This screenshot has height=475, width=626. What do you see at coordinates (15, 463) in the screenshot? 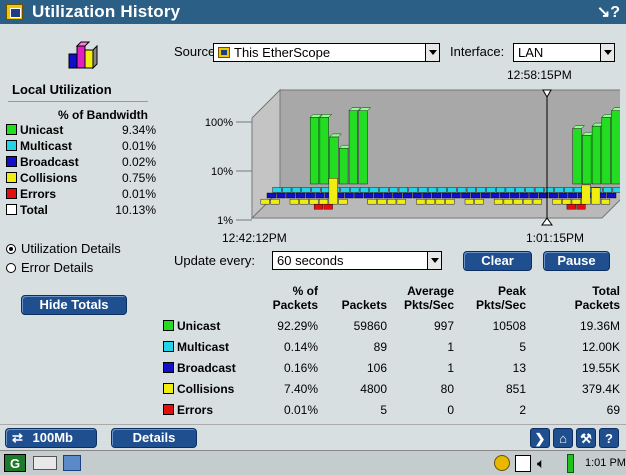
I see `start-menu-icon: G` at bounding box center [15, 463].